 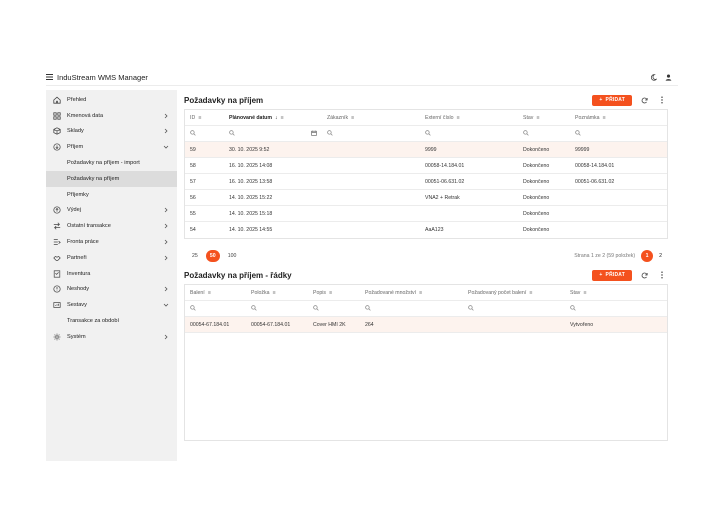 I want to click on page-info: Strana 1 ze 2 (59 položek), so click(x=605, y=256).